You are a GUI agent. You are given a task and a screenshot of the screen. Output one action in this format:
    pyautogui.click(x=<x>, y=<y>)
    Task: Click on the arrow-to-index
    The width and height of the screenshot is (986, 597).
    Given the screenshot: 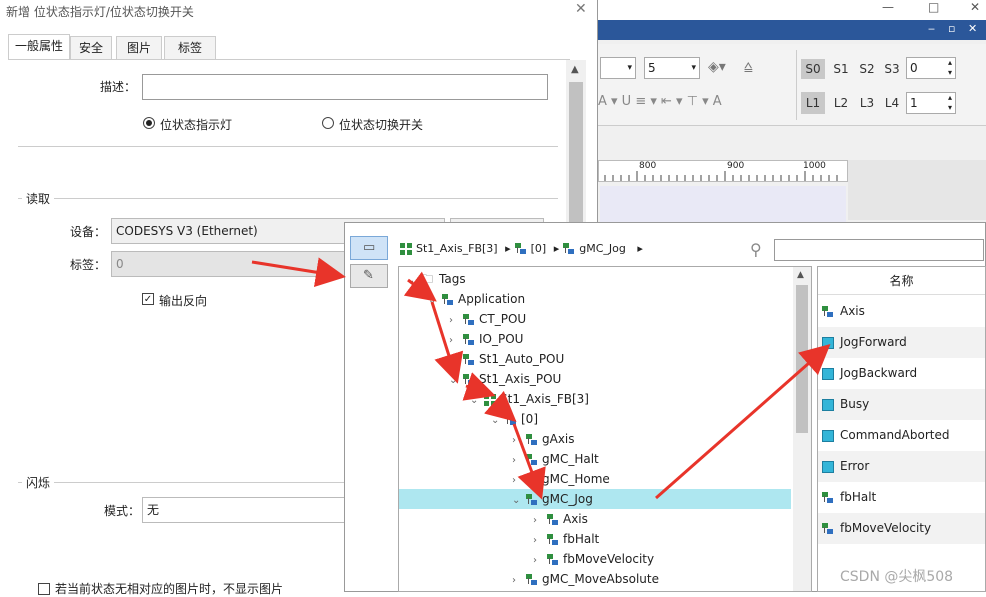 What is the action you would take?
    pyautogui.click(x=500, y=406)
    